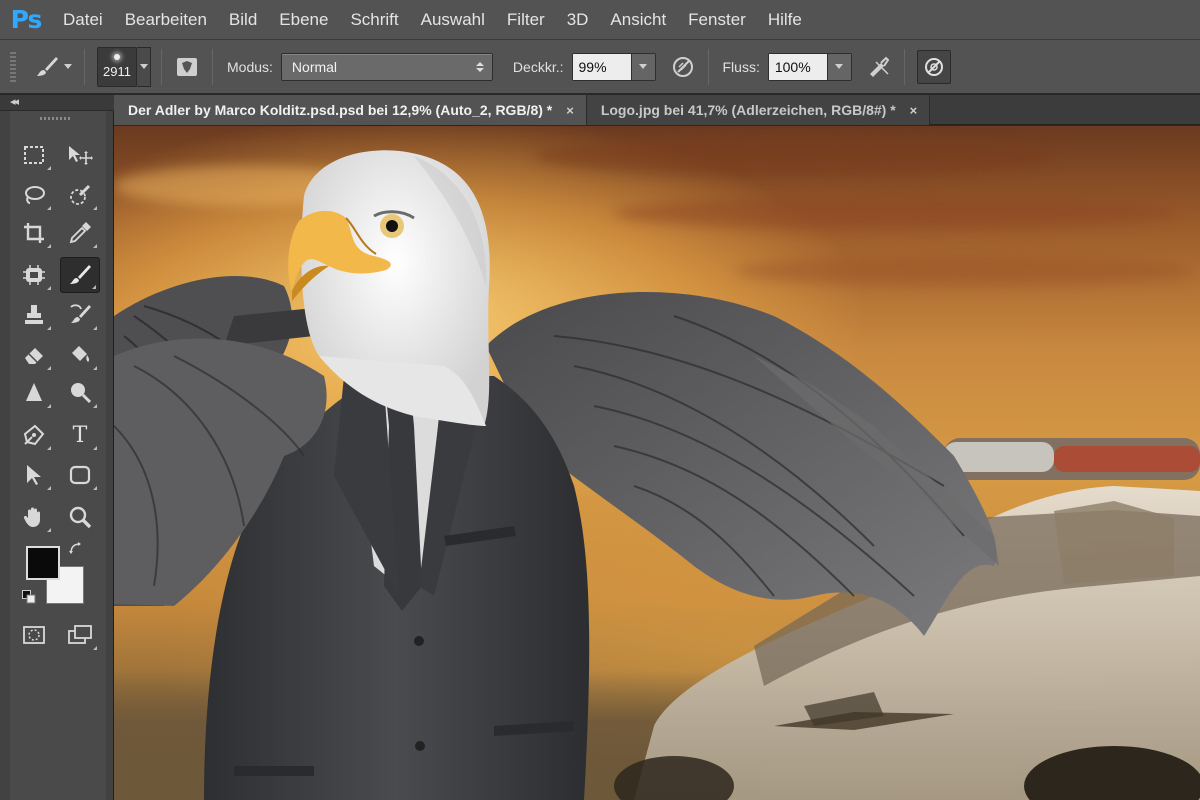 The width and height of the screenshot is (1200, 800). I want to click on pressure-size-toggle, so click(933, 66).